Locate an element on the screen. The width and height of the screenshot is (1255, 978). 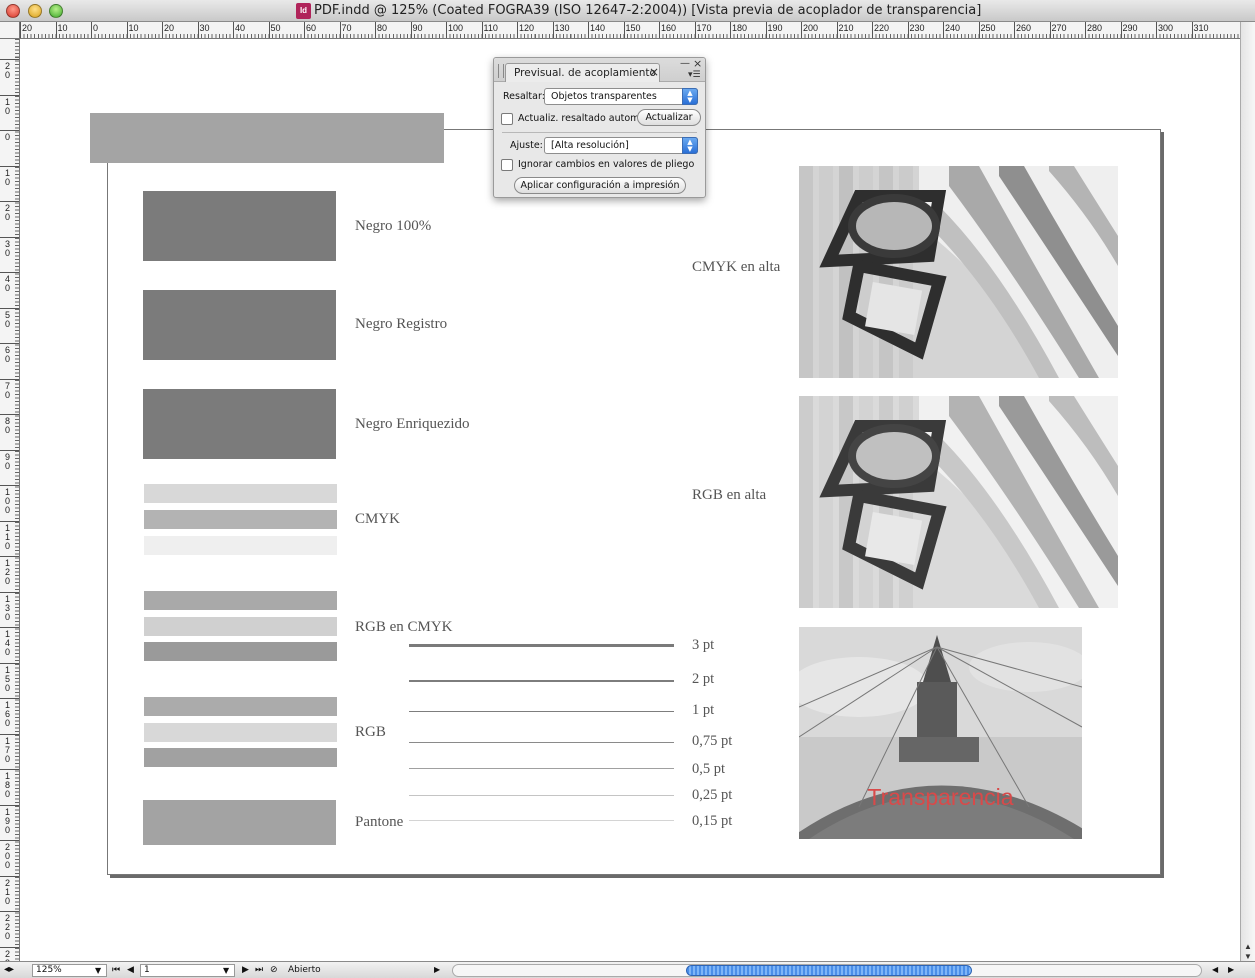
ruler-label: 30 is located at coordinates (204, 28).